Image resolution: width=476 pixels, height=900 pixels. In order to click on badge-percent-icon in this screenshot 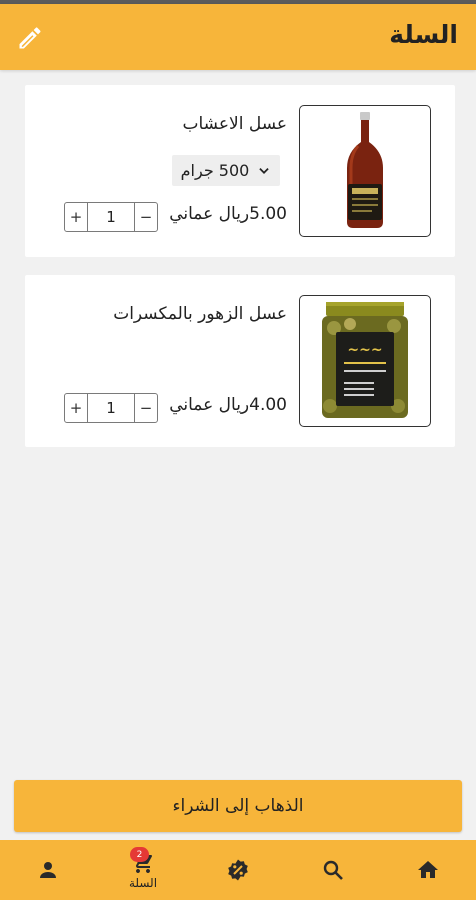, I will do `click(238, 870)`.